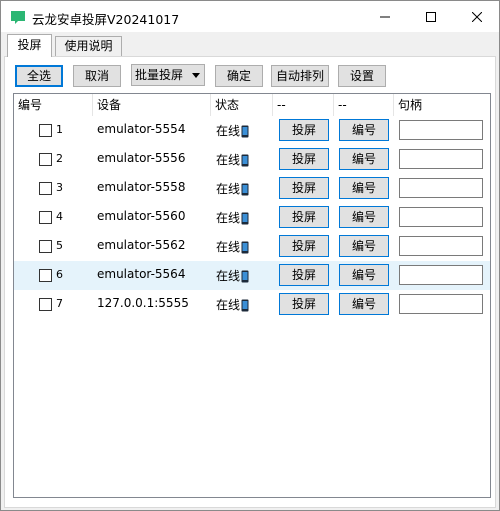  I want to click on tab-help: 使用说明, so click(88, 46).